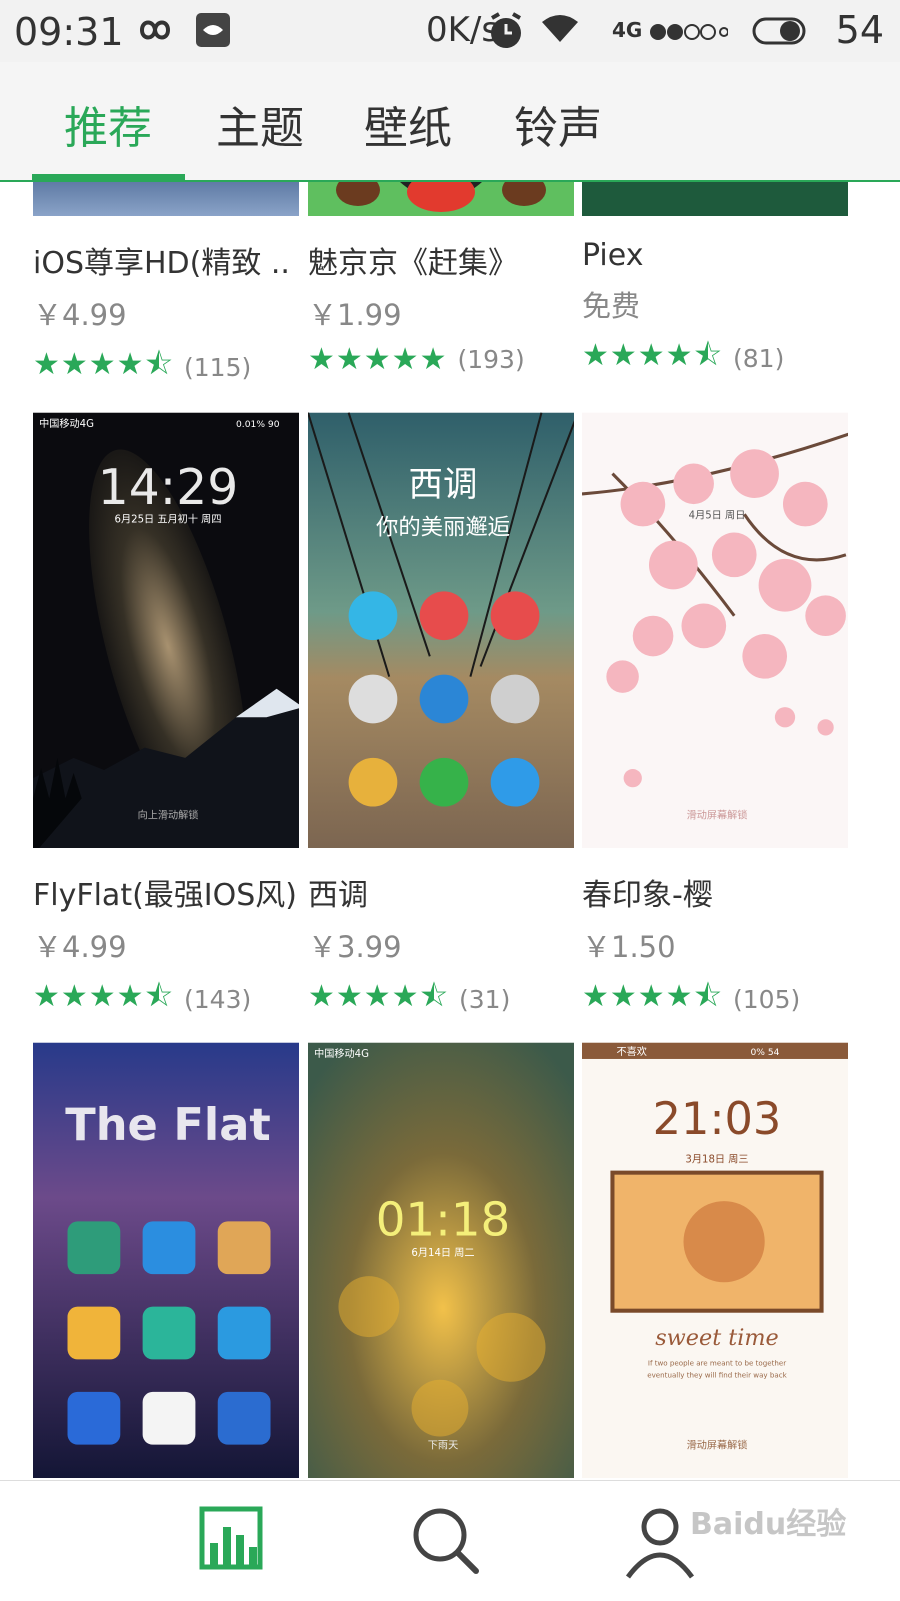 Image resolution: width=900 pixels, height=1601 pixels. What do you see at coordinates (764, 1053) in the screenshot?
I see `preview-status-right: 0% 54` at bounding box center [764, 1053].